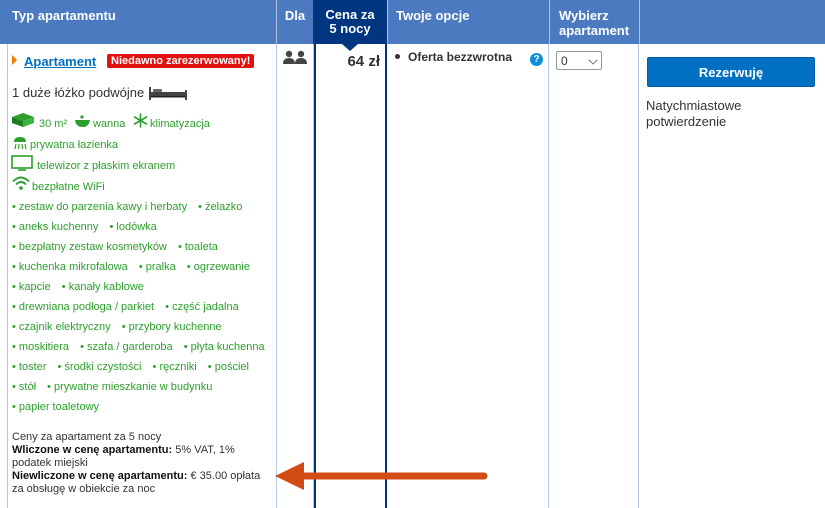  Describe the element at coordinates (468, 22) in the screenshot. I see `header-options: Twoje opcje` at that location.